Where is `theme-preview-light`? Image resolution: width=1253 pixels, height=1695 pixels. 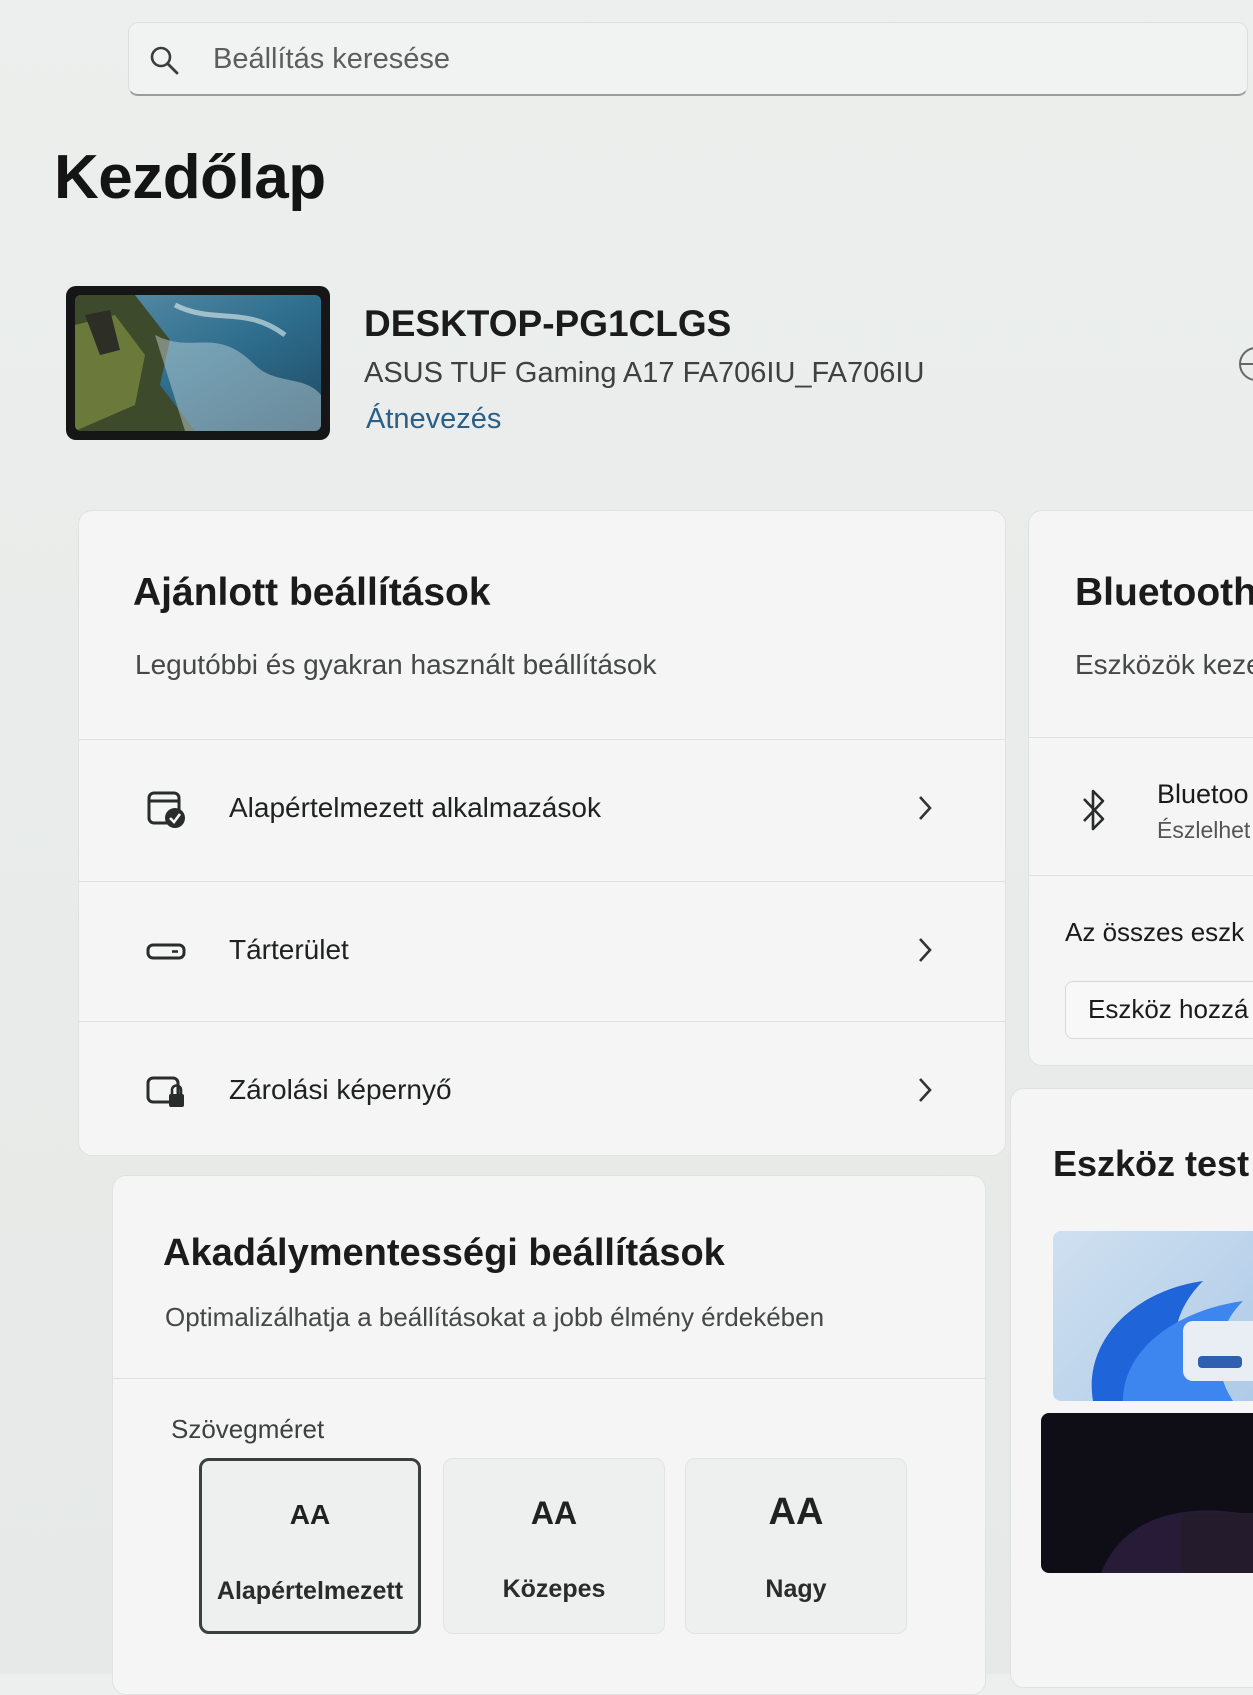
theme-preview-light is located at coordinates (1153, 1316).